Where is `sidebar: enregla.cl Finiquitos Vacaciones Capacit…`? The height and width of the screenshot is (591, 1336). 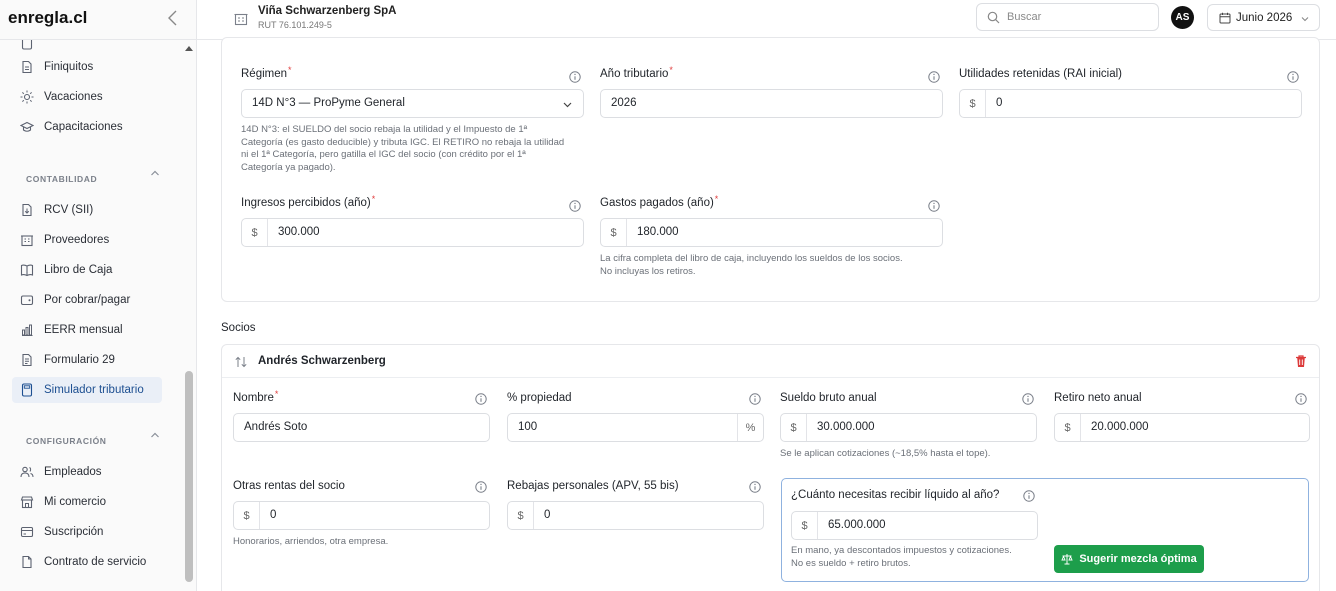 sidebar: enregla.cl Finiquitos Vacaciones Capacit… is located at coordinates (98, 295).